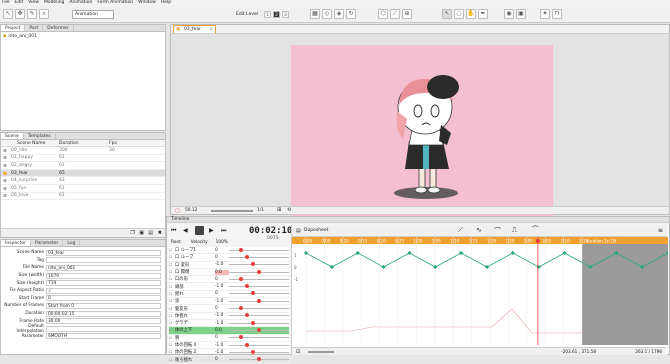 This screenshot has height=364, width=670. Describe the element at coordinates (298, 352) in the screenshot. I see `zoom-fit-icon: ⊡` at that location.